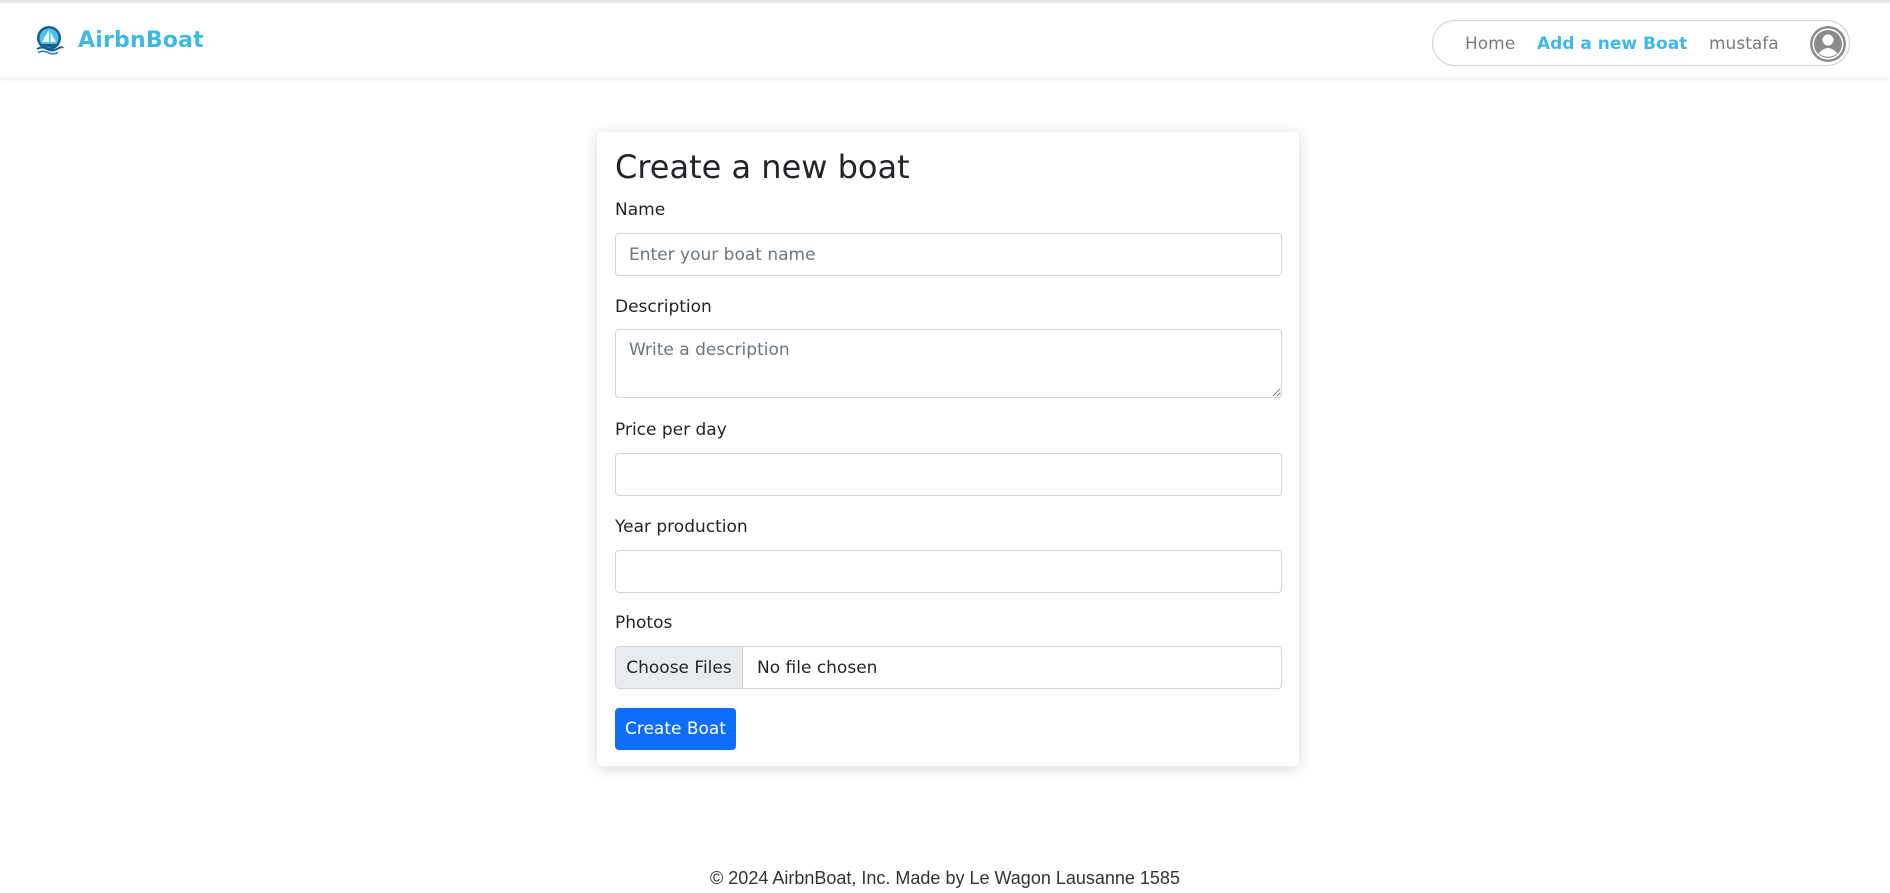 The image size is (1890, 893). Describe the element at coordinates (817, 667) in the screenshot. I see `file-status-text: No file chosen` at that location.